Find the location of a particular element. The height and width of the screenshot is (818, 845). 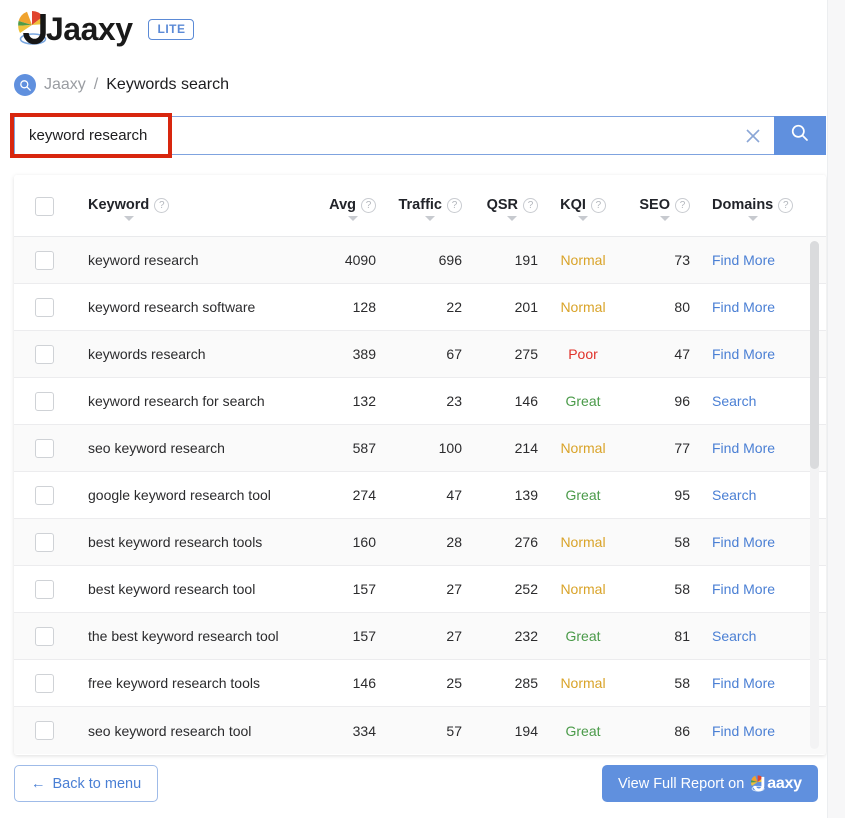

help-icon-kqi: ? is located at coordinates (598, 205).